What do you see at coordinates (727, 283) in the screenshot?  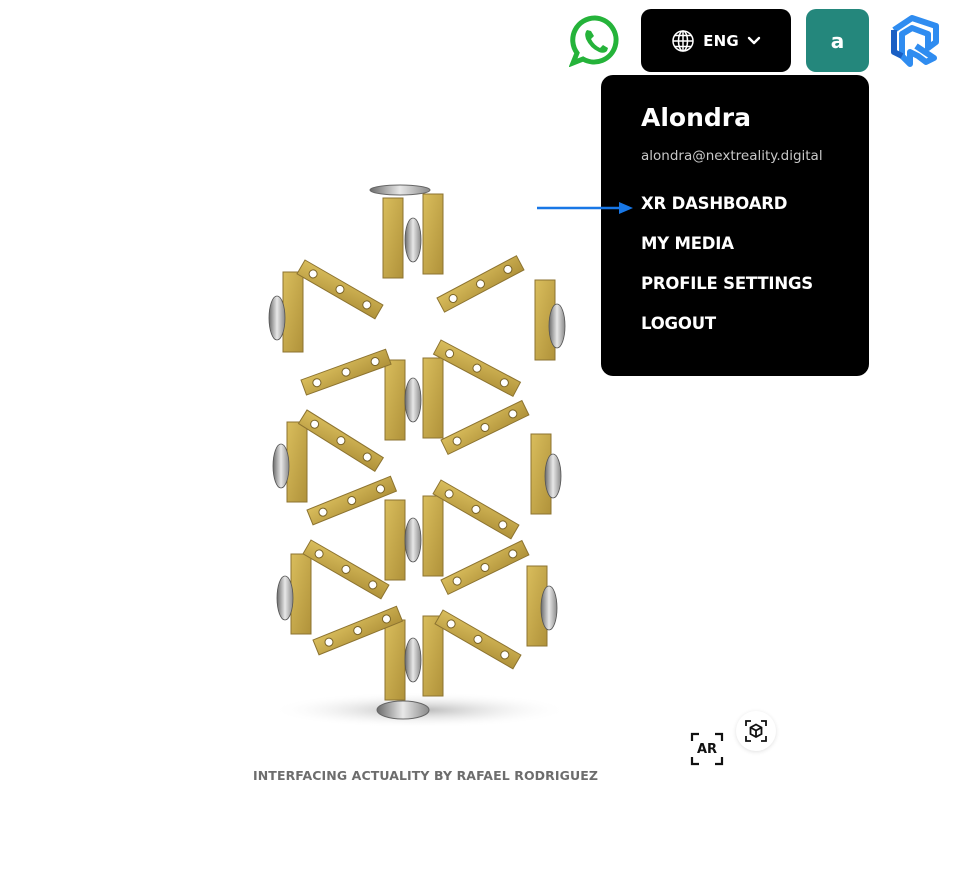 I see `menu-item-profile-settings: PROFILE SETTINGS` at bounding box center [727, 283].